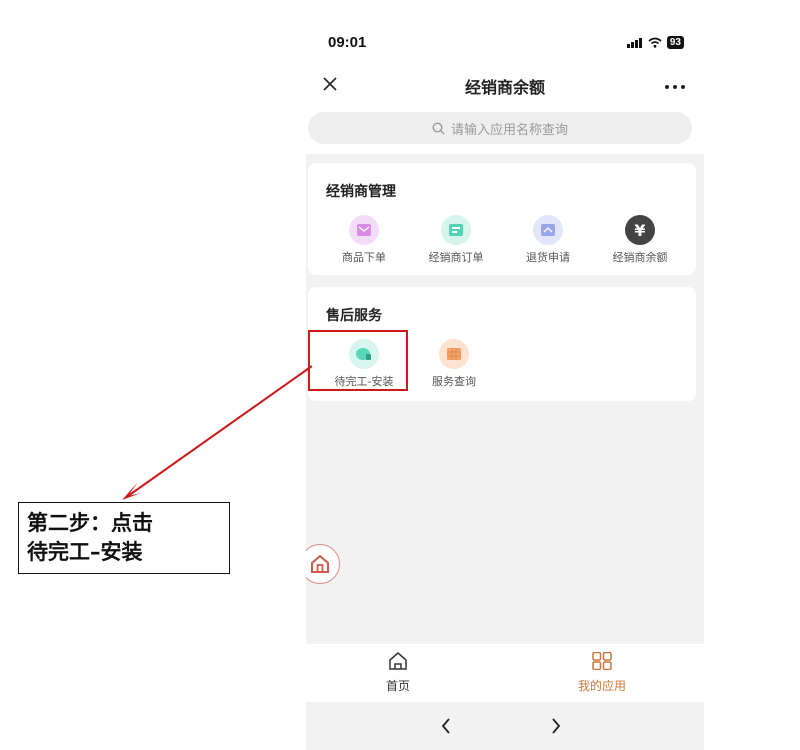 The height and width of the screenshot is (750, 800). I want to click on more-button, so click(675, 84).